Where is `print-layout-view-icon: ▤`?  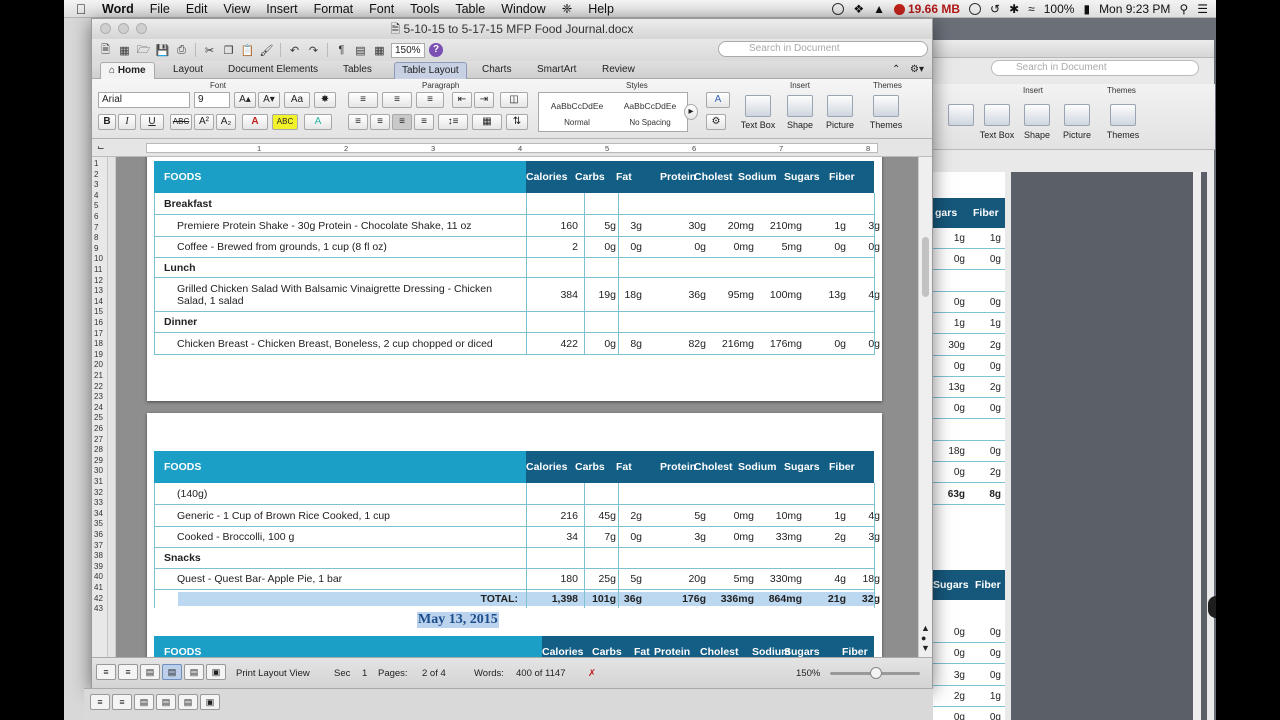
print-layout-view-icon: ▤ is located at coordinates (166, 702).